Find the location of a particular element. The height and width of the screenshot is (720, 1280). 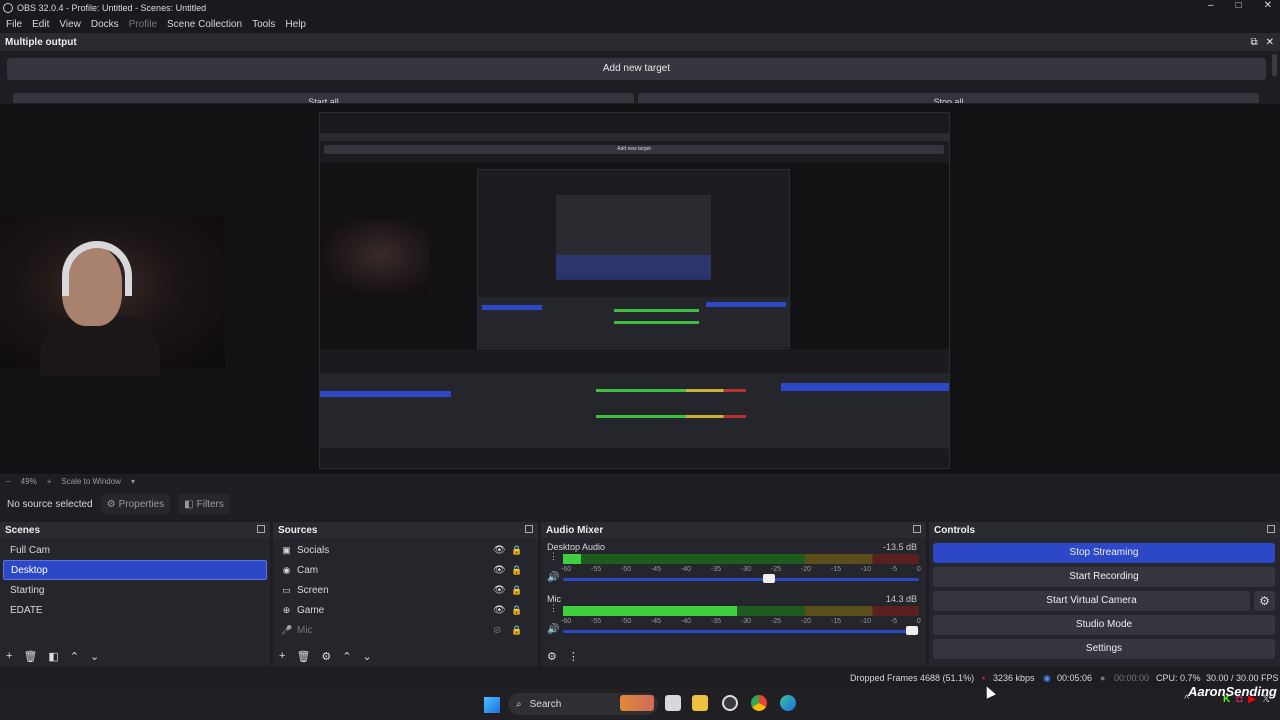

float-dock-icon: ⧉ is located at coordinates (1253, 42).